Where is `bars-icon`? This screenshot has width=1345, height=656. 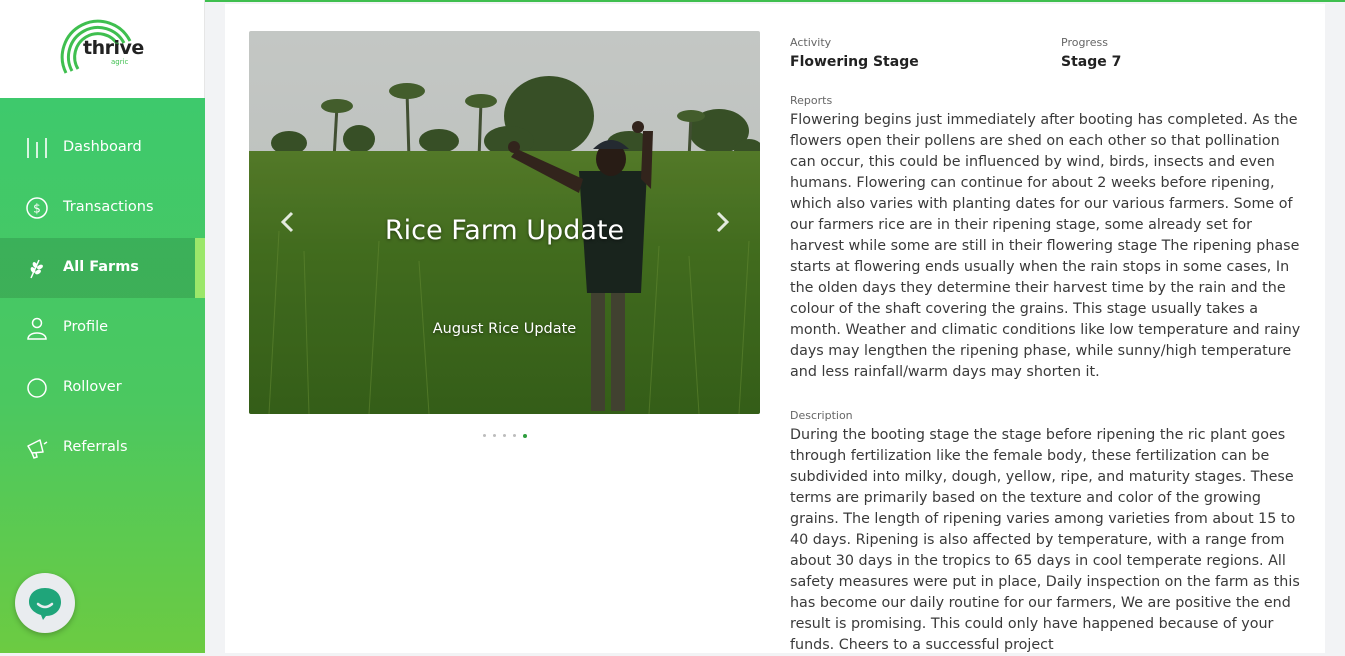 bars-icon is located at coordinates (37, 148).